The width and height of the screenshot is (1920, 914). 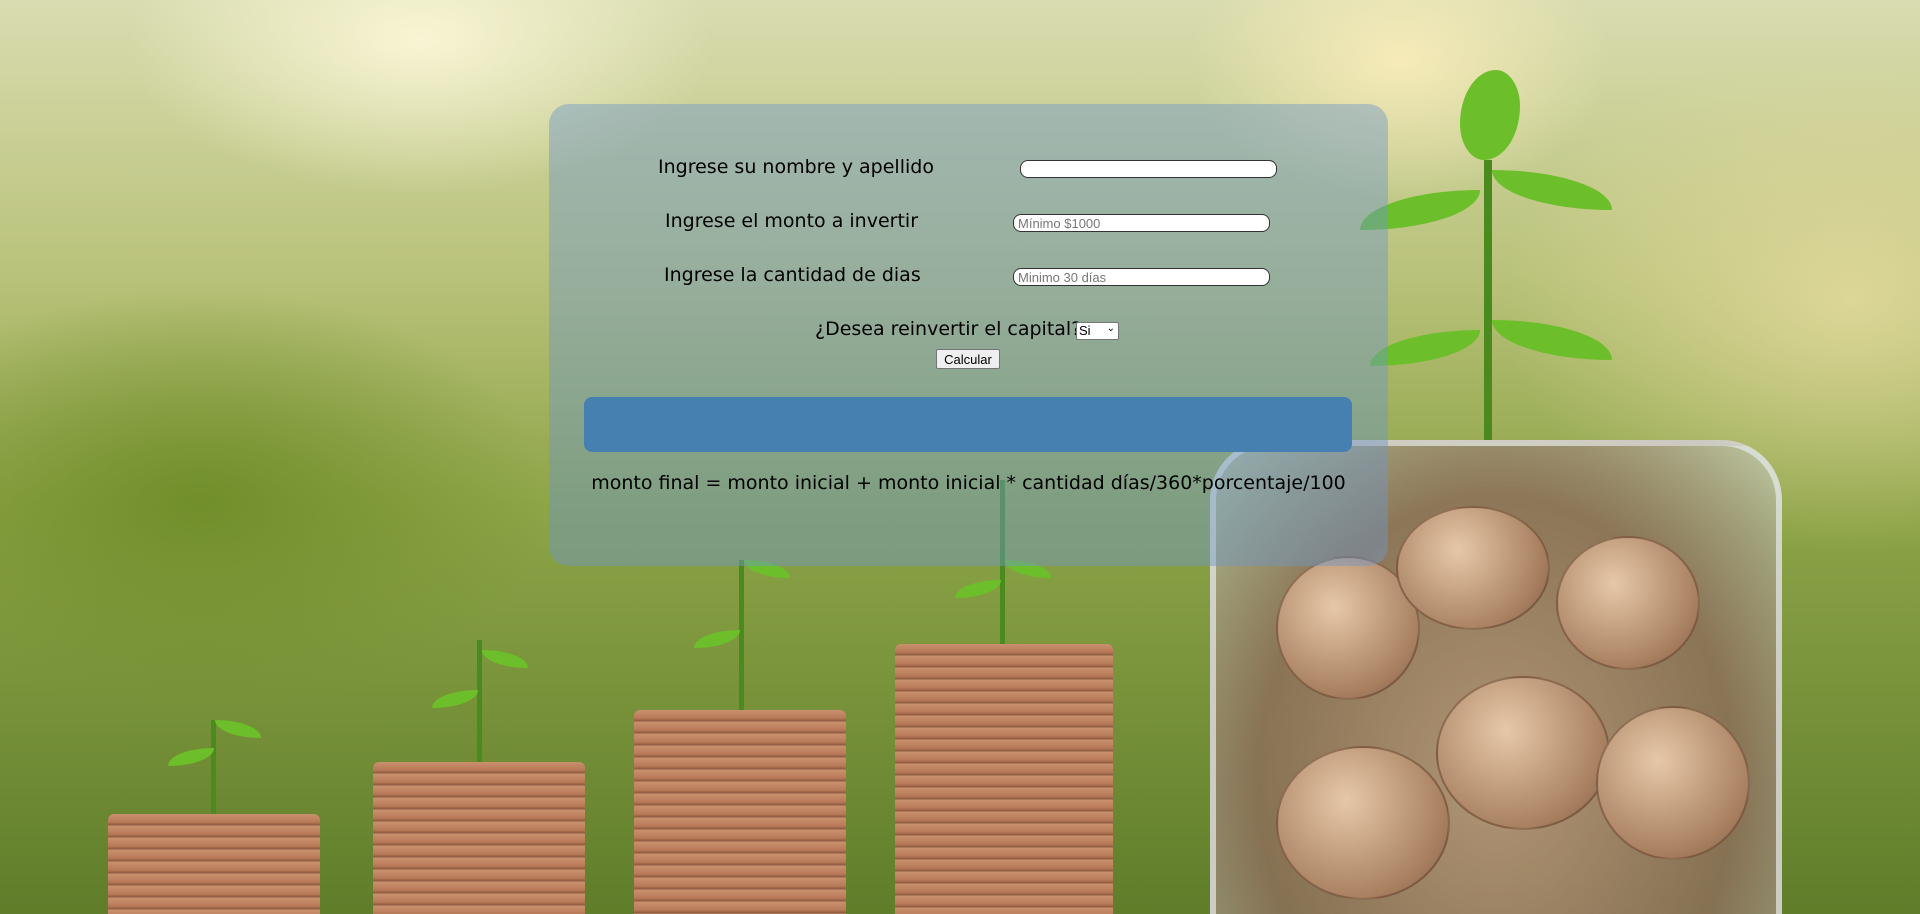 What do you see at coordinates (796, 167) in the screenshot?
I see `name-label: Ingrese su nombre y apellido` at bounding box center [796, 167].